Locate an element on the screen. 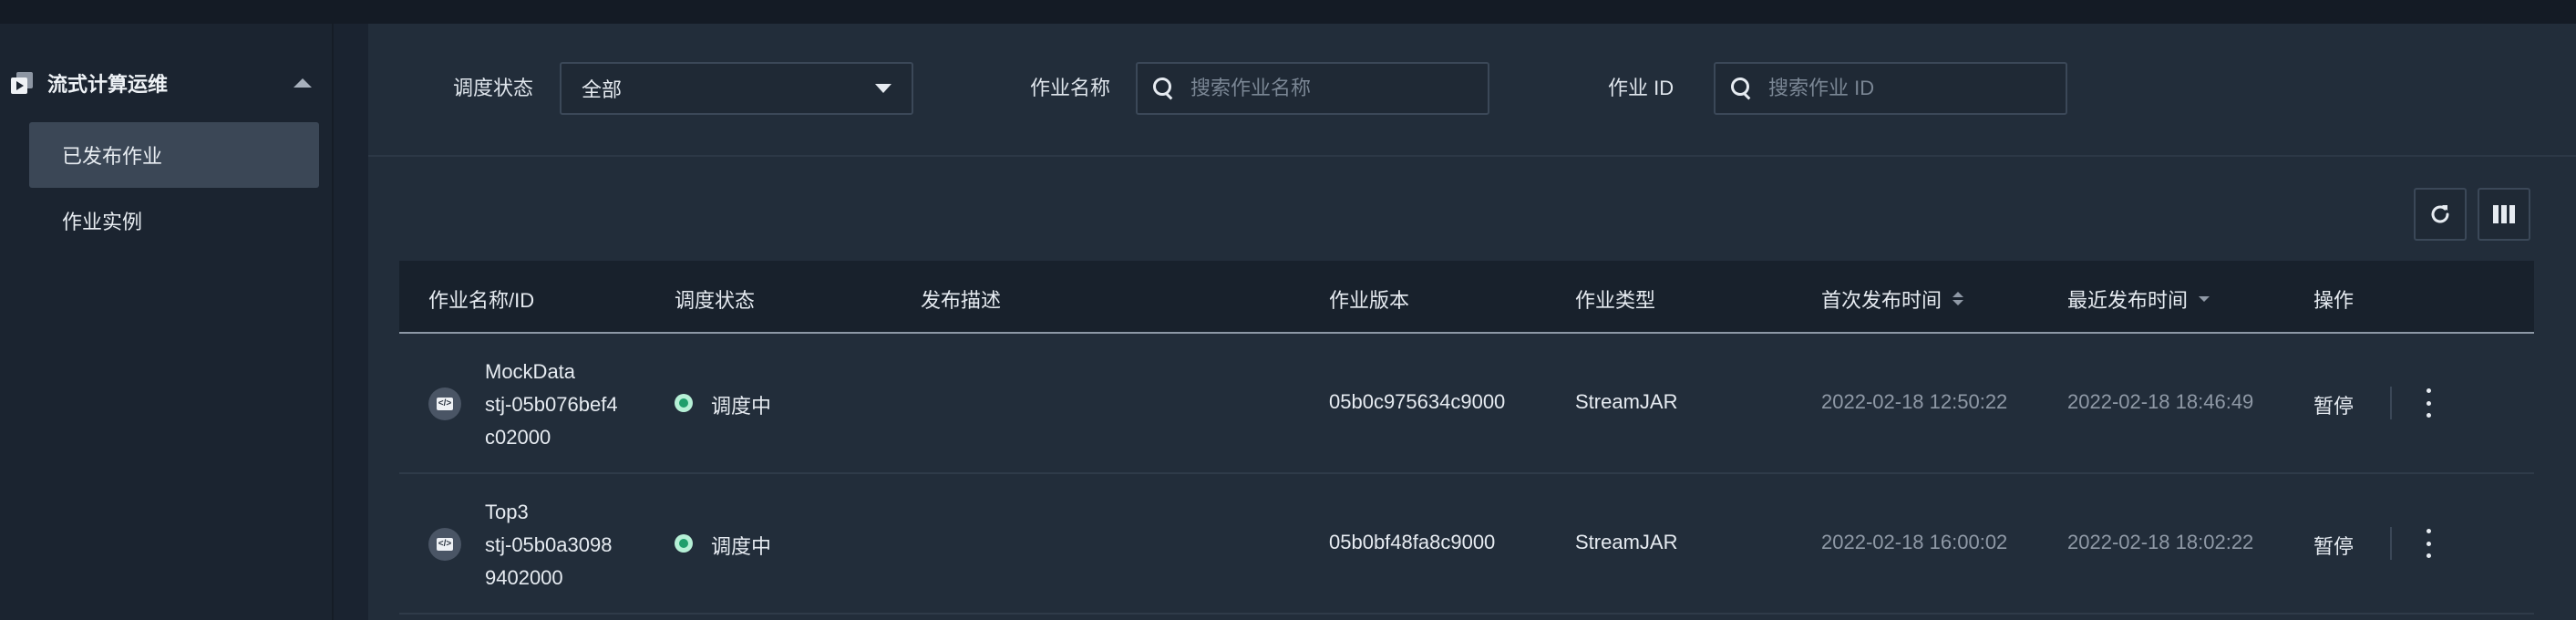  sidebar-item-label: 已发布作业 is located at coordinates (112, 156).